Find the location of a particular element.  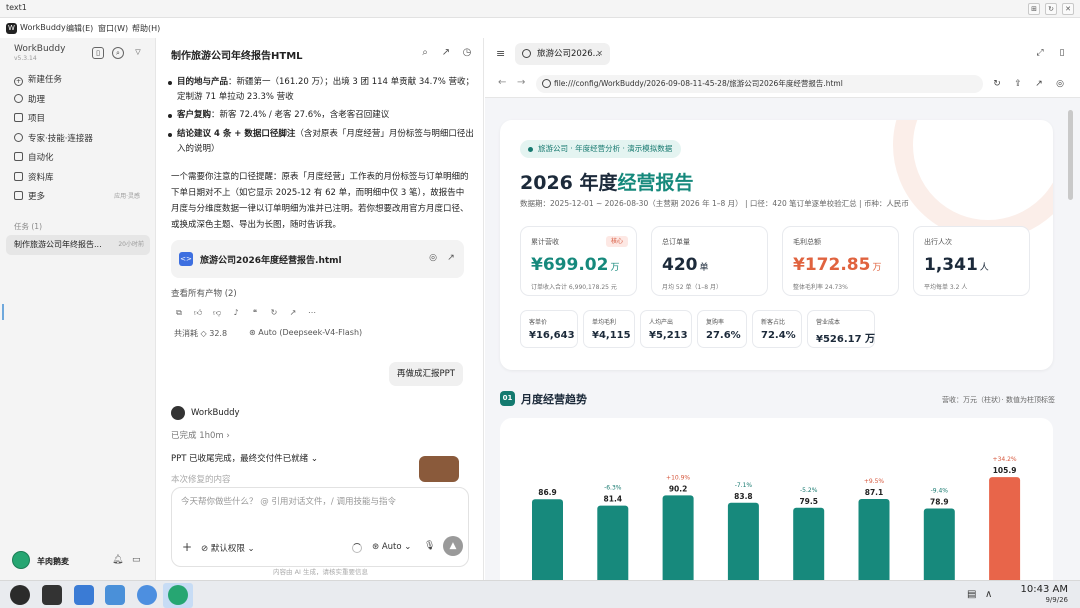

chevron-up-icon: ∧ is located at coordinates (988, 594).